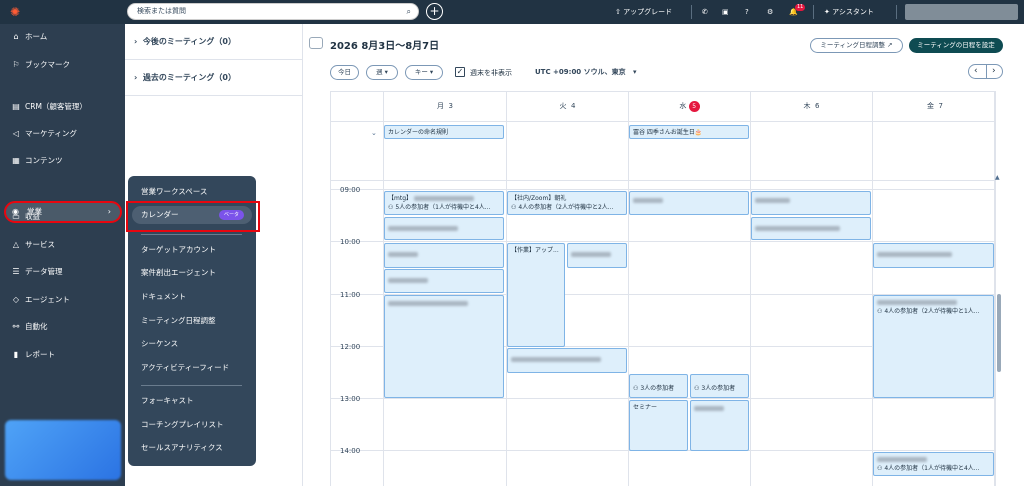 Image resolution: width=1024 pixels, height=486 pixels. What do you see at coordinates (853, 12) in the screenshot?
I see `assistant-label: アシスタント` at bounding box center [853, 12].